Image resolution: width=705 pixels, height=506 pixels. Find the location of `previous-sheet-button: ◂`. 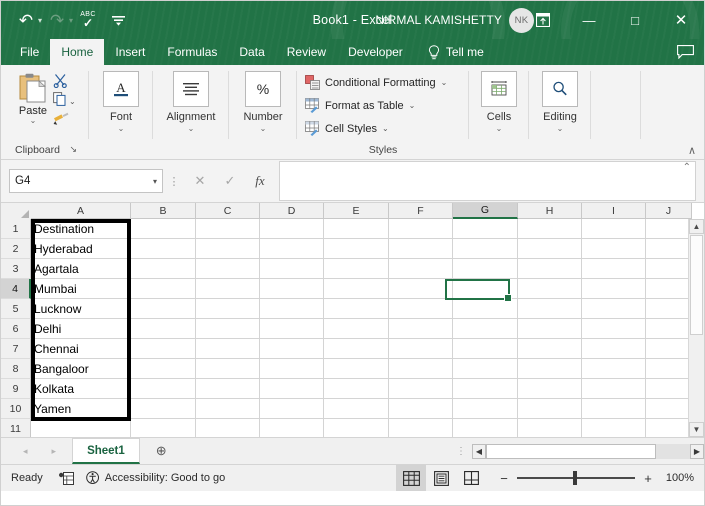

previous-sheet-button: ◂ is located at coordinates (25, 451).